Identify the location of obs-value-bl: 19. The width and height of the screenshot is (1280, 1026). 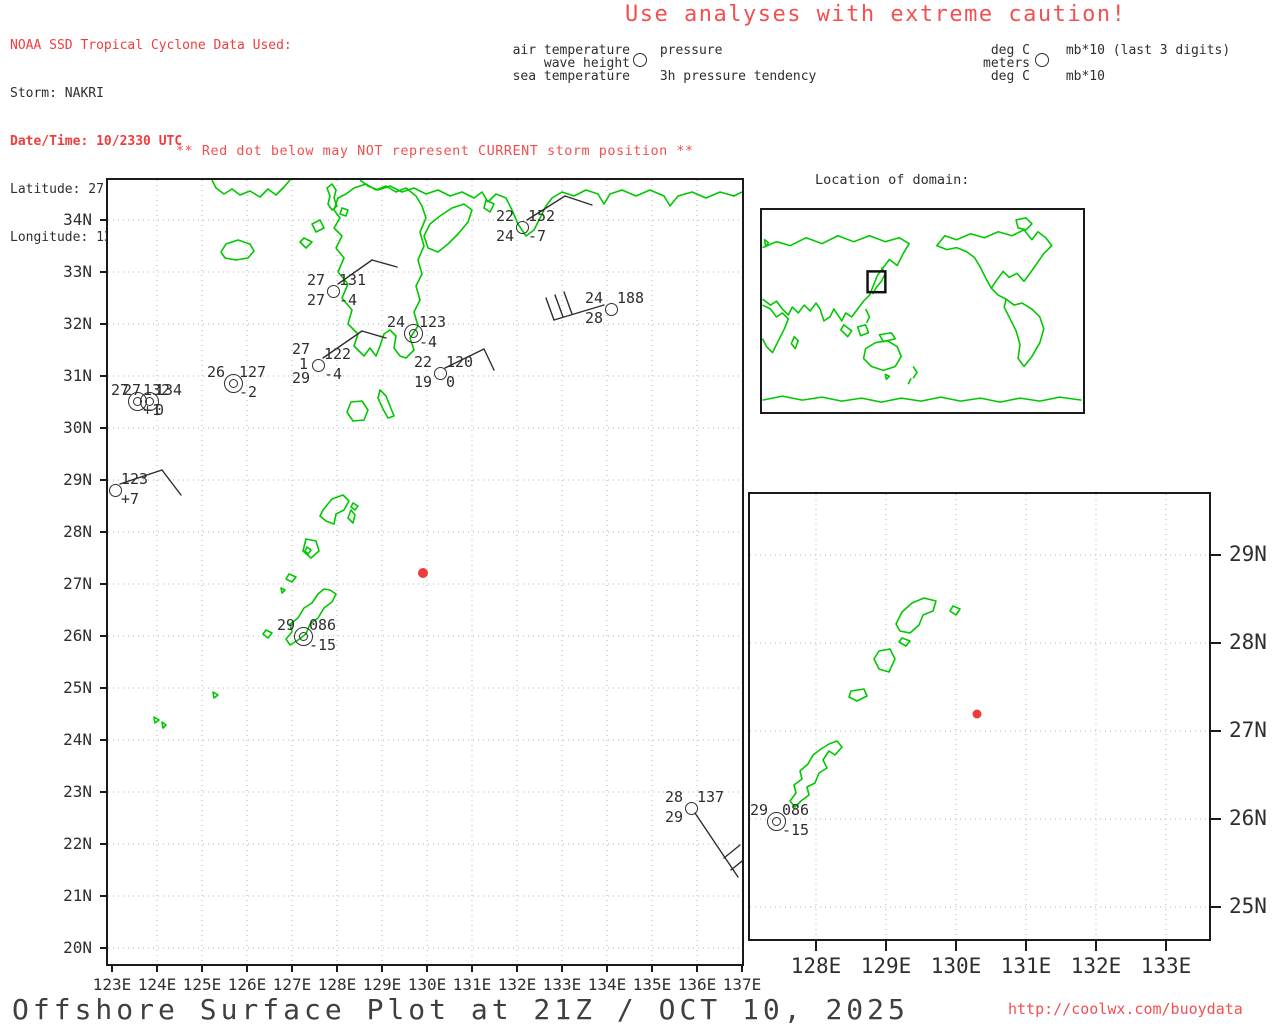
(422, 382).